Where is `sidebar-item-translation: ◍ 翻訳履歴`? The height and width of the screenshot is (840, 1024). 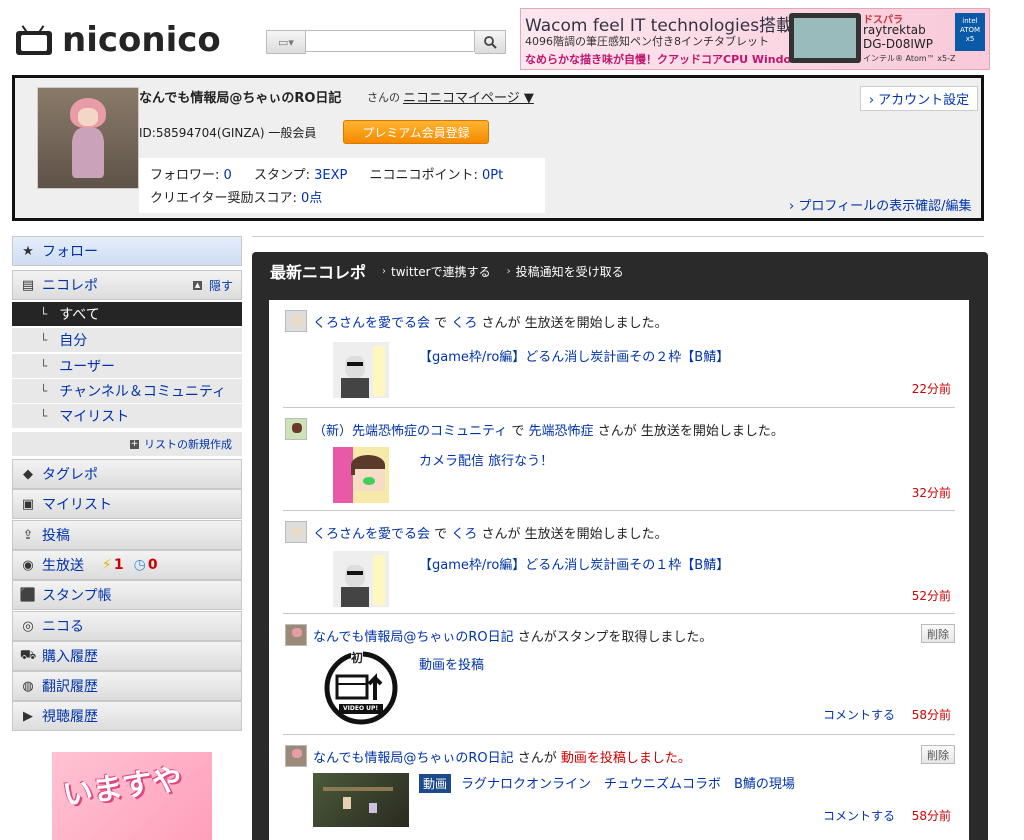 sidebar-item-translation: ◍ 翻訳履歴 is located at coordinates (127, 686).